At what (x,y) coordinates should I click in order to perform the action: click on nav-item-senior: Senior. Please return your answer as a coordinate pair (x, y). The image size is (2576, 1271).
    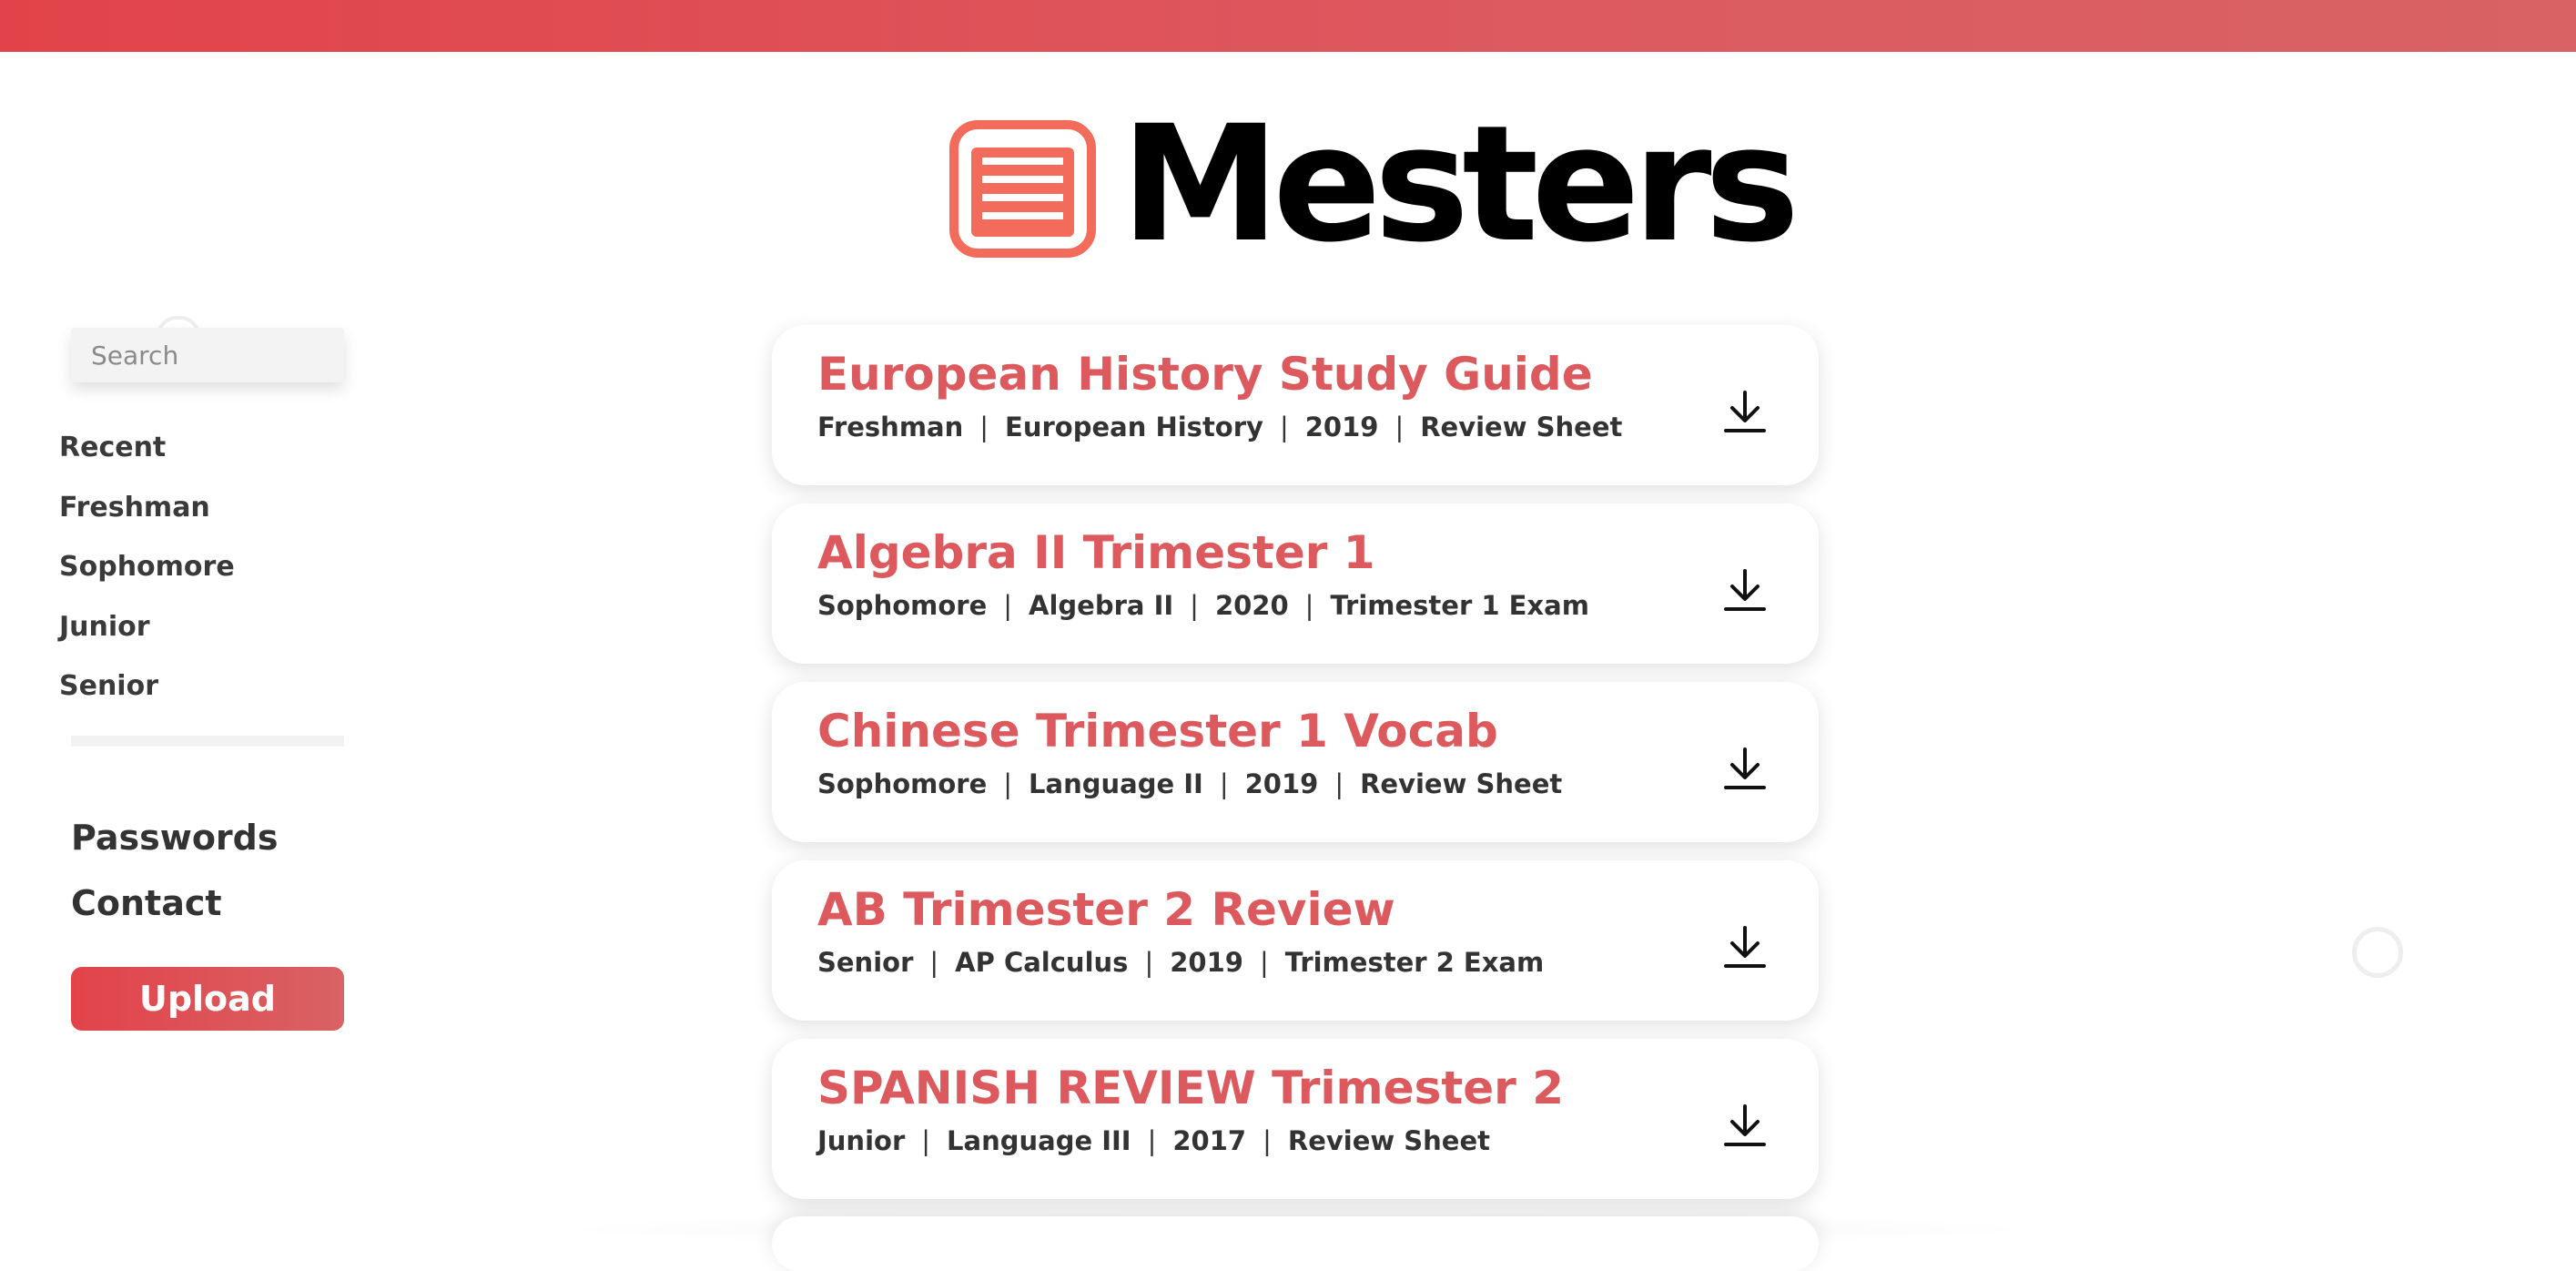
    Looking at the image, I should click on (147, 696).